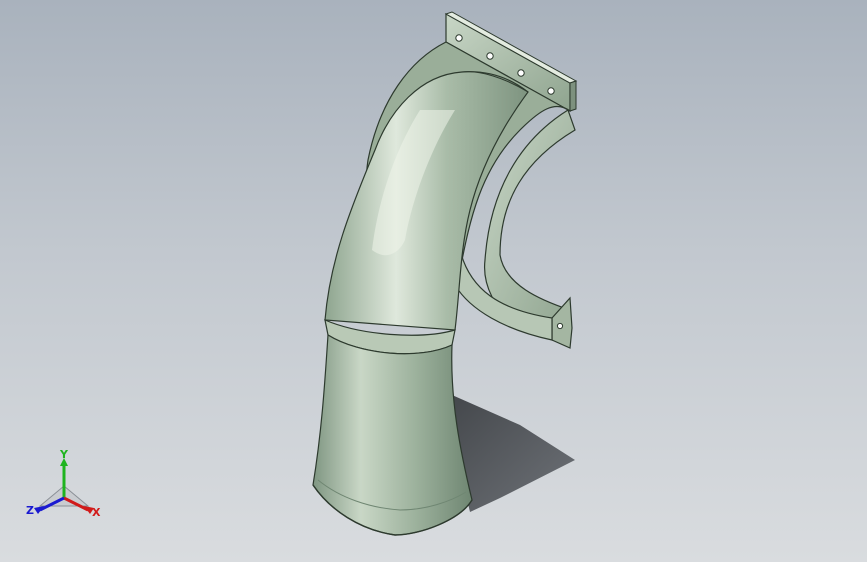 This screenshot has height=562, width=867. Describe the element at coordinates (392, 434) in the screenshot. I see `lower-duct-section` at that location.